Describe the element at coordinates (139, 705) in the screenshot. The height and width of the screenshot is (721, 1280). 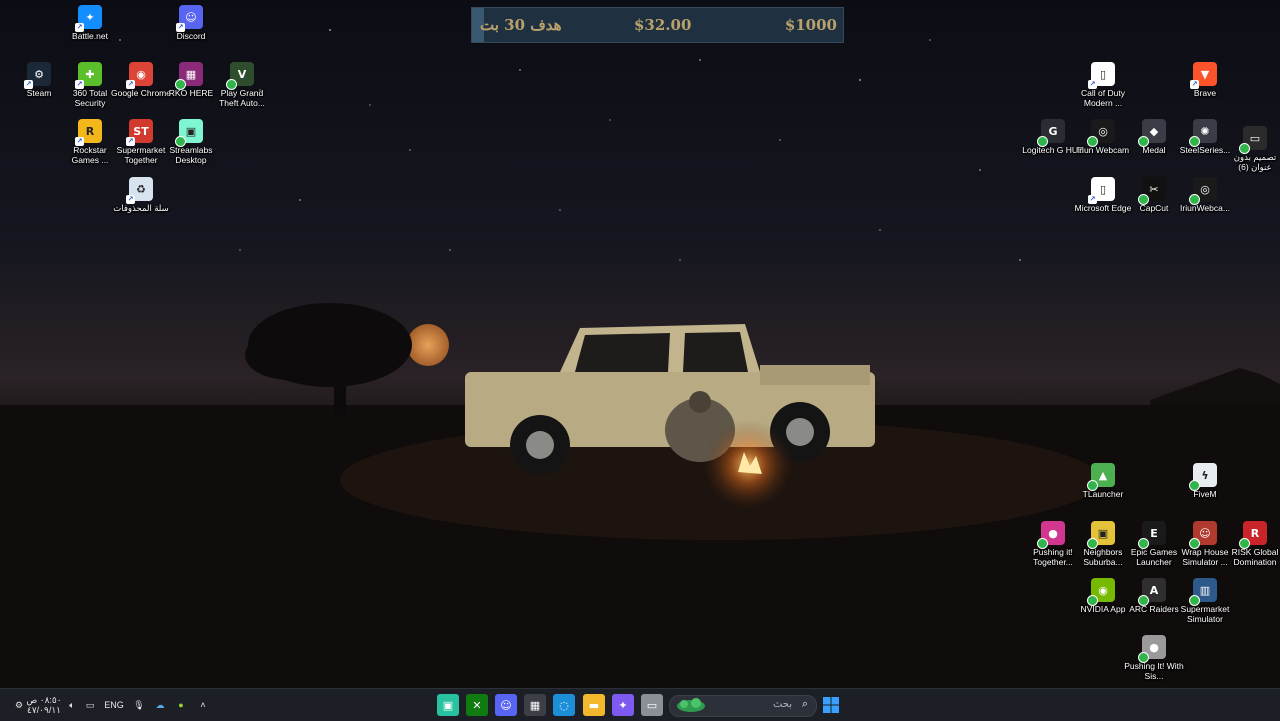
I see `microphone-icon: 🎙︎` at that location.